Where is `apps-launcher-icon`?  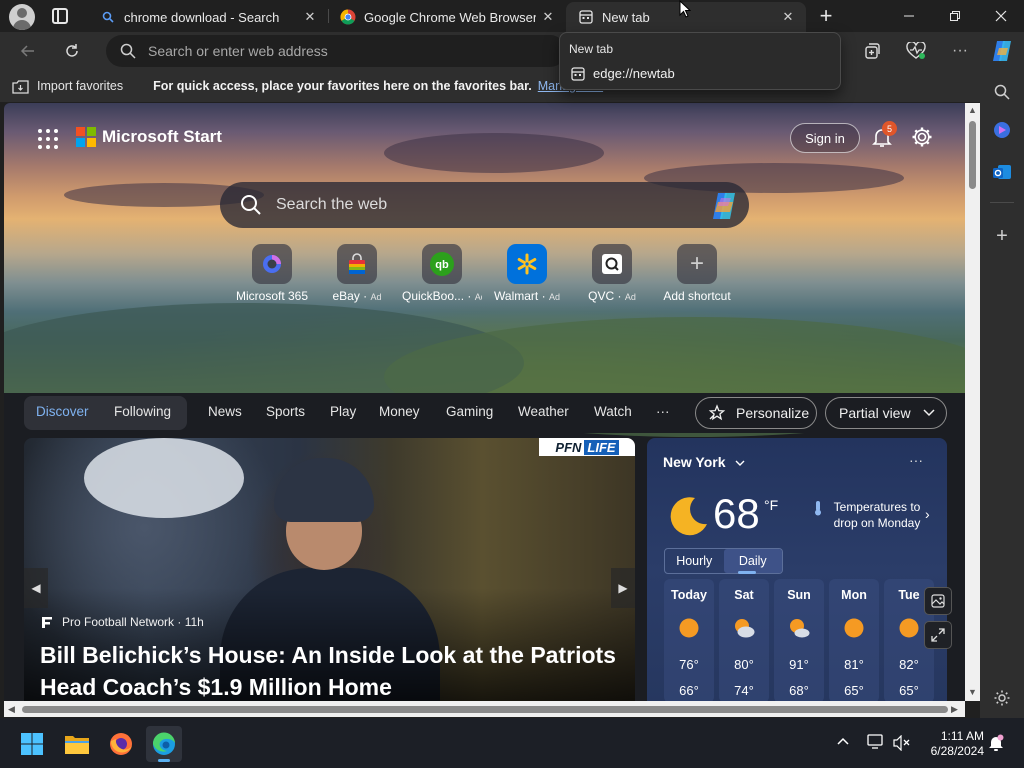 apps-launcher-icon is located at coordinates (48, 139).